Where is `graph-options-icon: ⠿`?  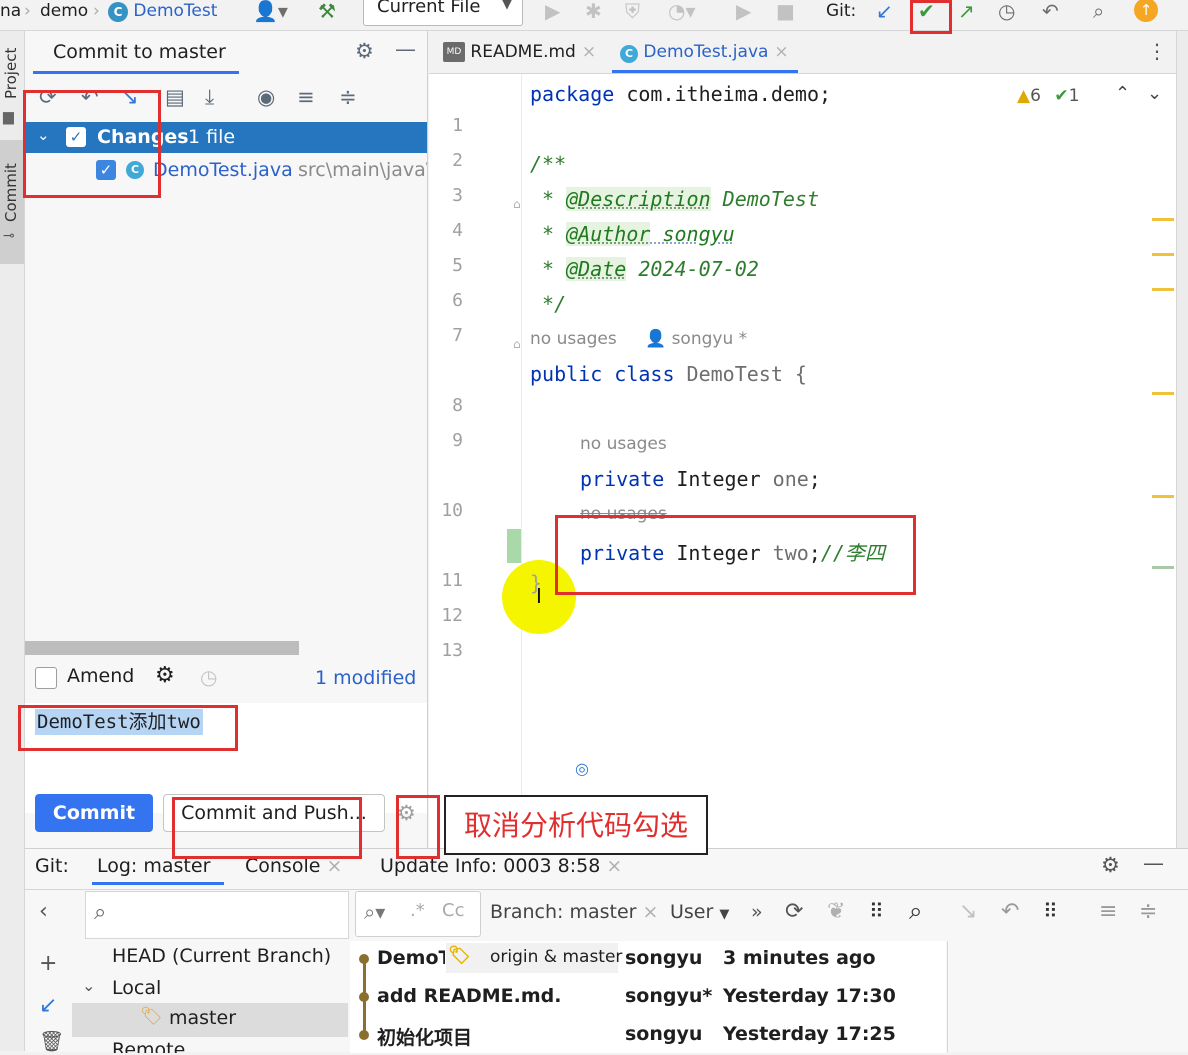
graph-options-icon: ⠿ is located at coordinates (876, 911).